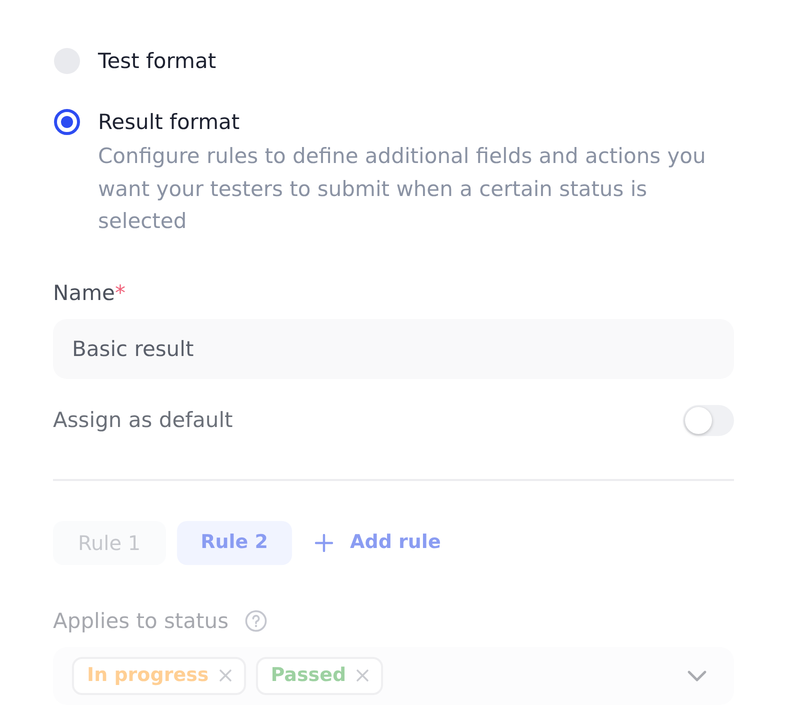 The height and width of the screenshot is (728, 786). Describe the element at coordinates (697, 676) in the screenshot. I see `chevron-down-icon` at that location.